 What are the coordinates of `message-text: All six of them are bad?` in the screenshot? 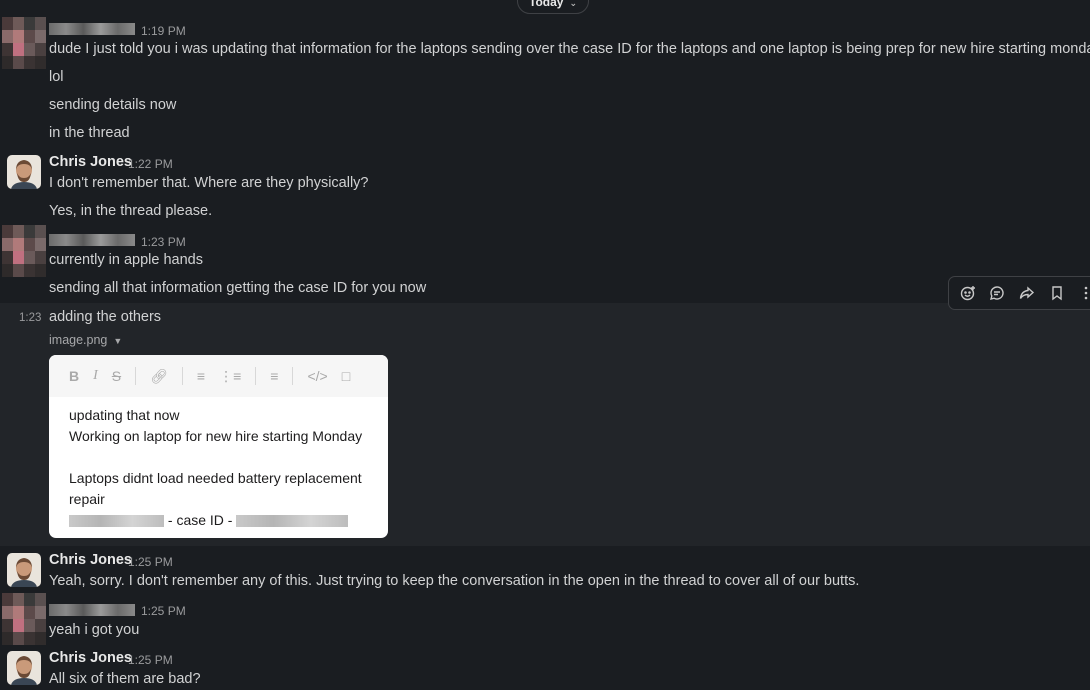 It's located at (125, 679).